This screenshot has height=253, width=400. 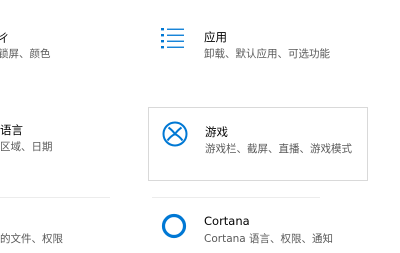 What do you see at coordinates (227, 221) in the screenshot?
I see `tile-title: Cortana` at bounding box center [227, 221].